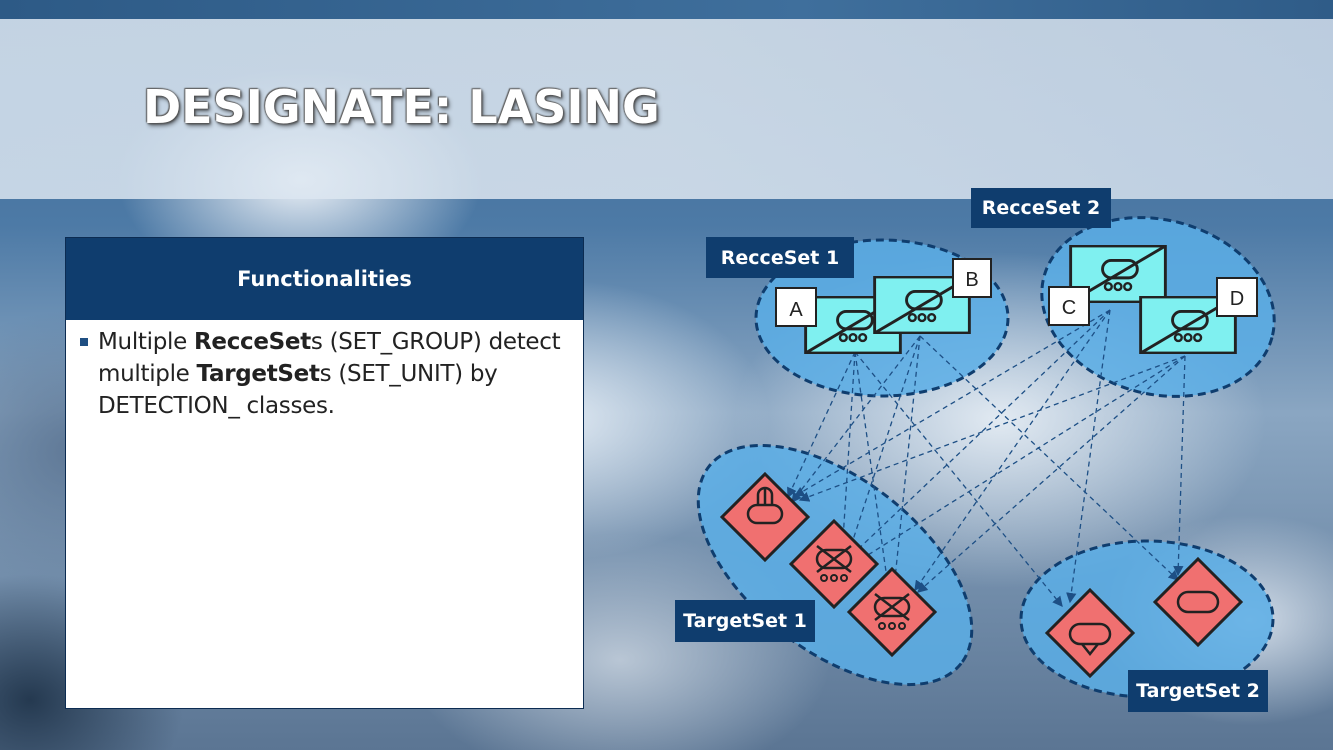  Describe the element at coordinates (780, 257) in the screenshot. I see `recceset-1-label: RecceSet 1` at that location.